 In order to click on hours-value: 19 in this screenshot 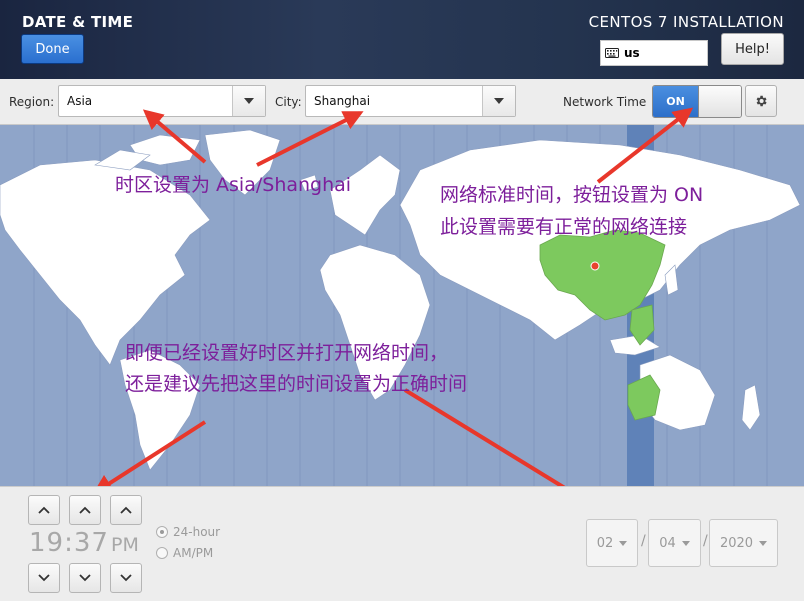, I will do `click(47, 543)`.